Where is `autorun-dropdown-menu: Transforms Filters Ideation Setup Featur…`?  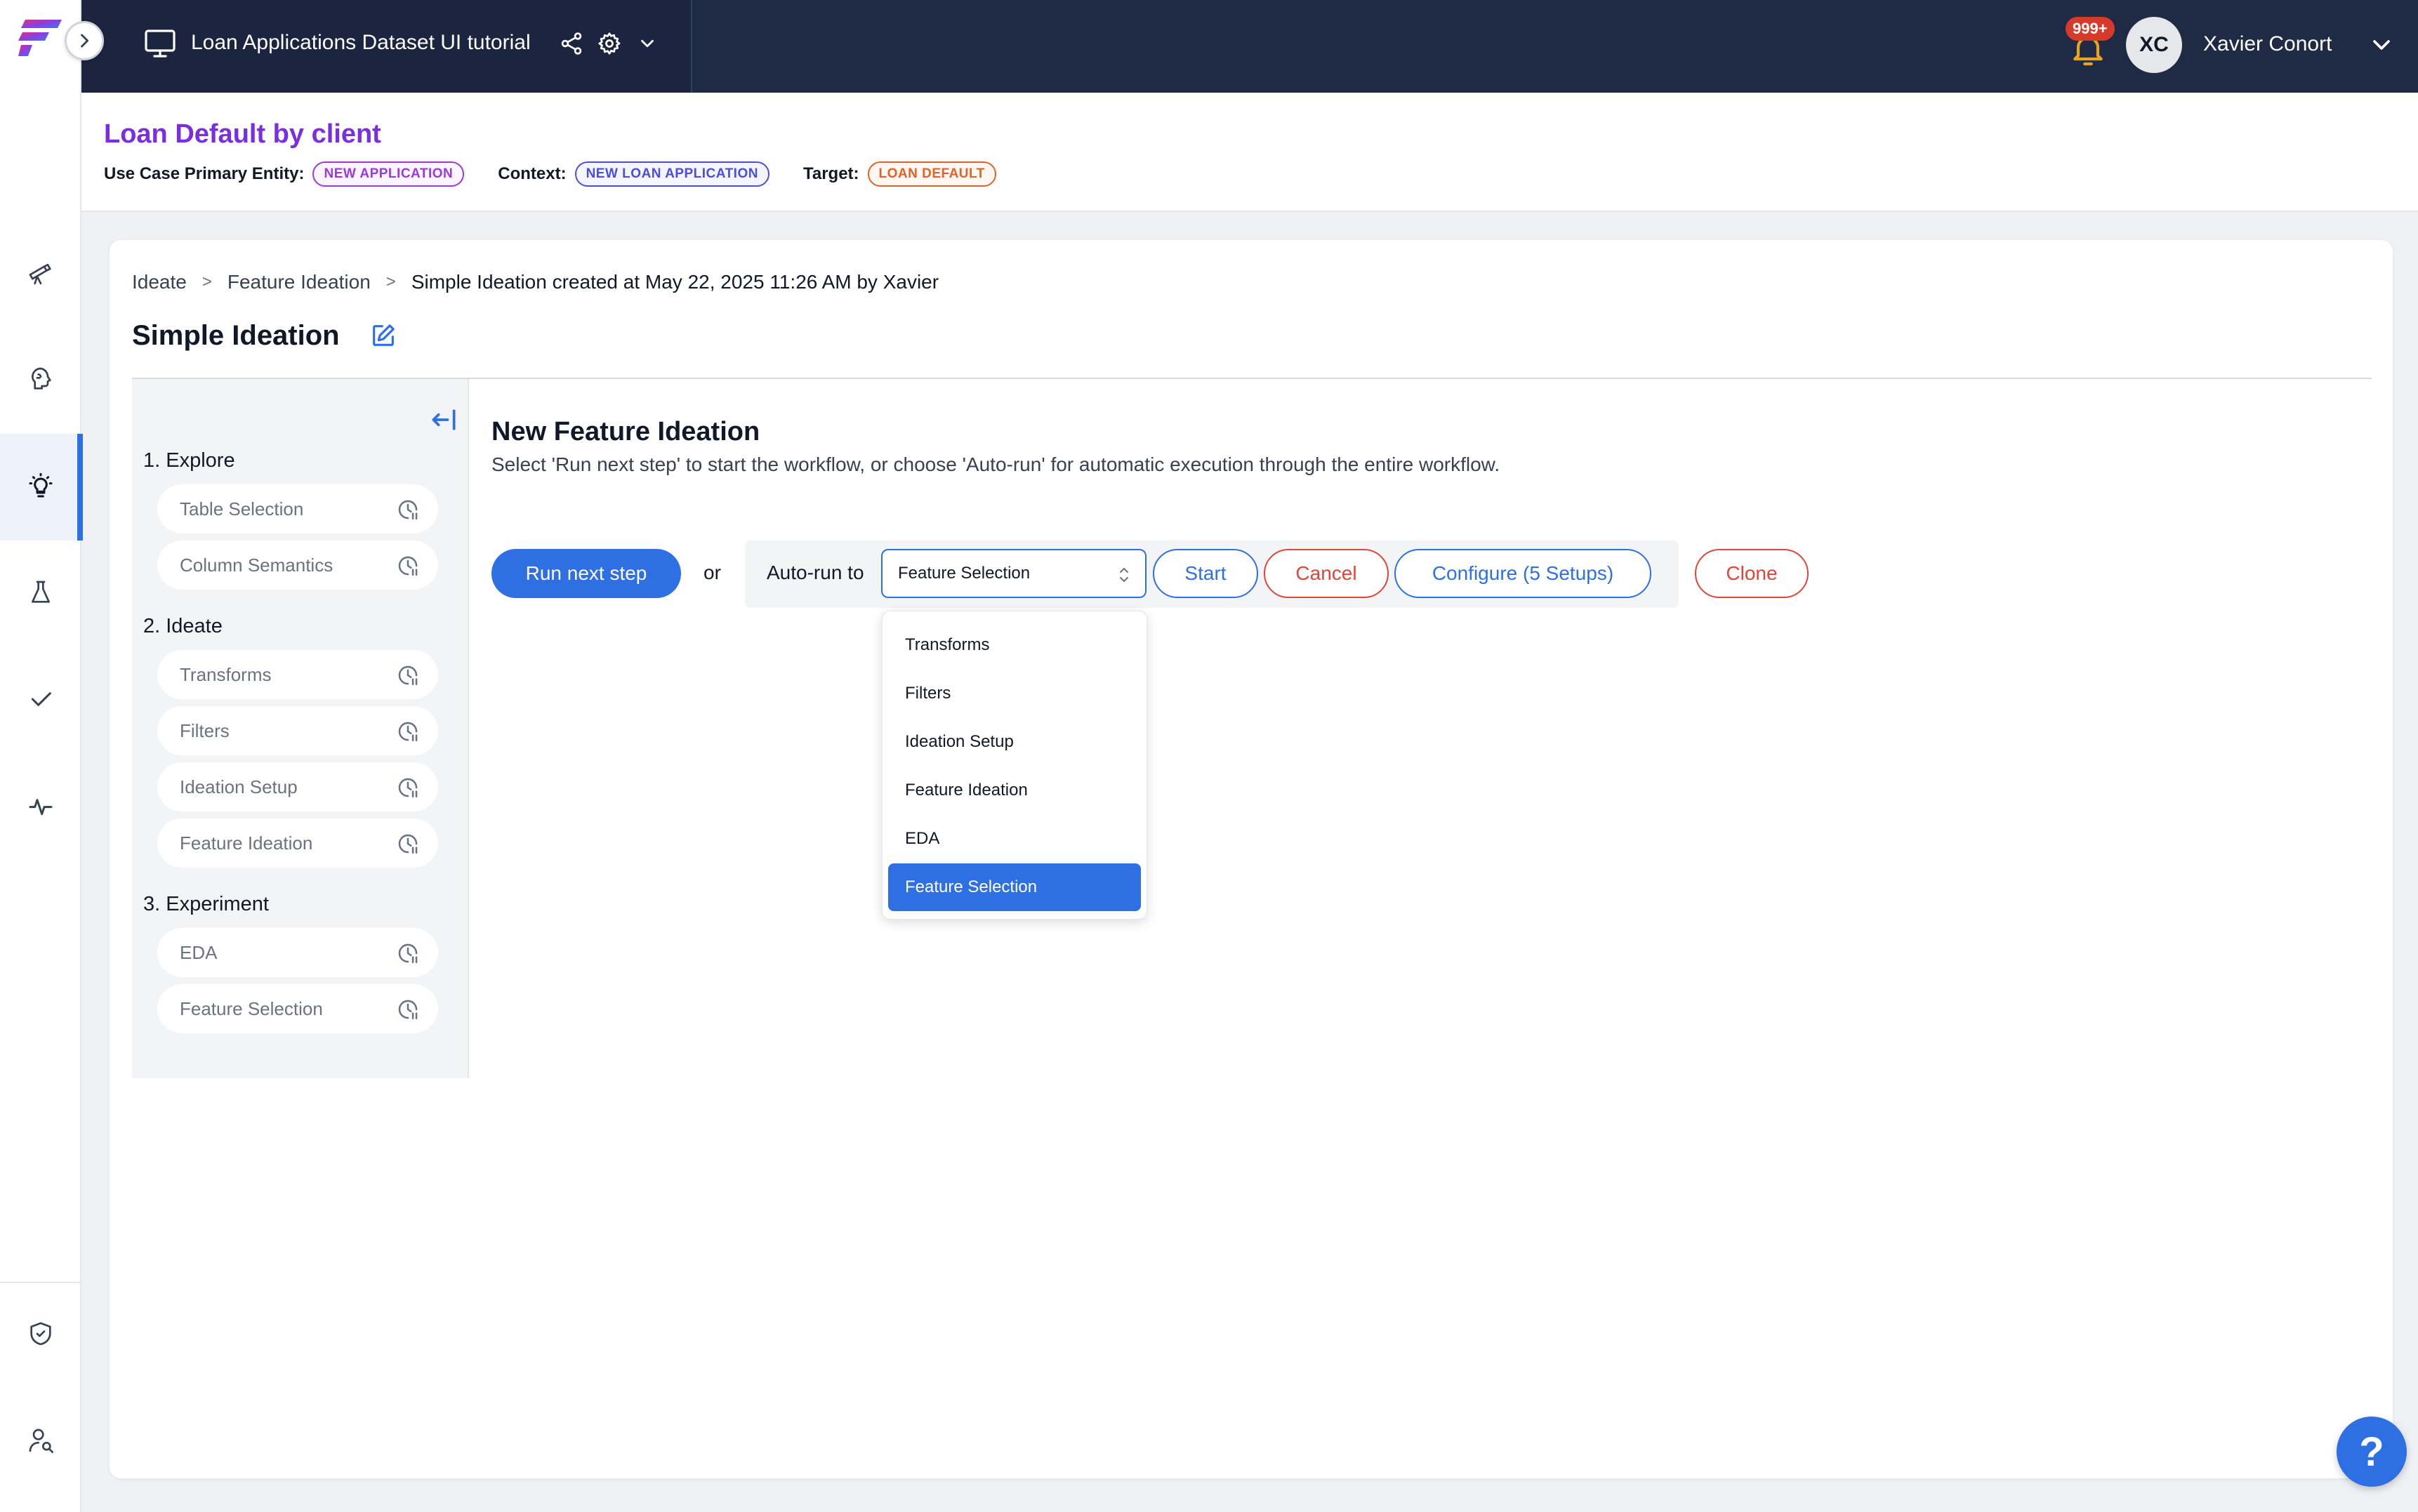 autorun-dropdown-menu: Transforms Filters Ideation Setup Featur… is located at coordinates (1014, 765).